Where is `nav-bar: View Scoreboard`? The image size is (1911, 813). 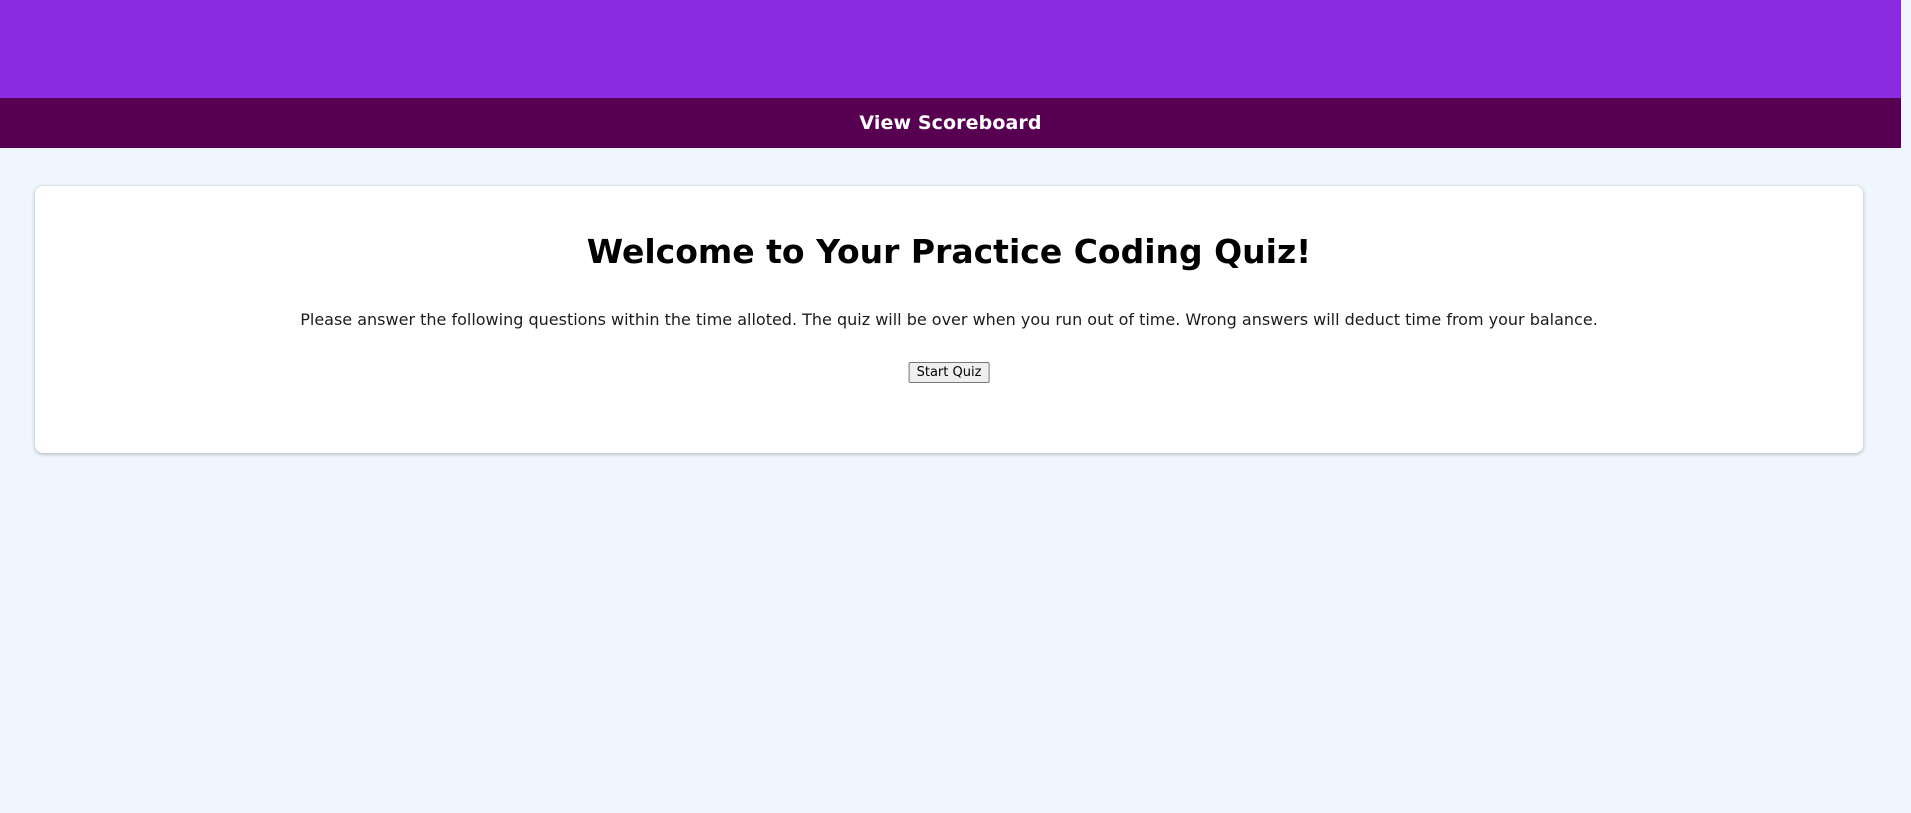 nav-bar: View Scoreboard is located at coordinates (950, 123).